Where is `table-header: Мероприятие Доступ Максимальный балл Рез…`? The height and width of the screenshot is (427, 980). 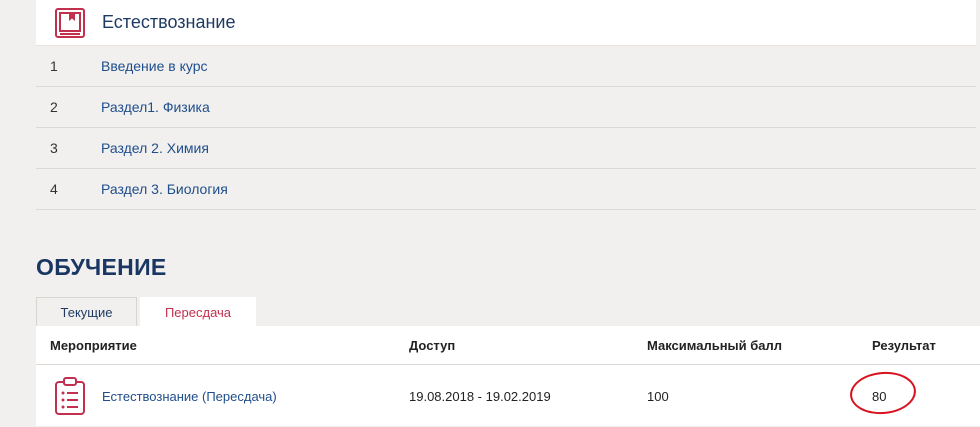
table-header: Мероприятие Доступ Максимальный балл Рез… is located at coordinates (508, 345).